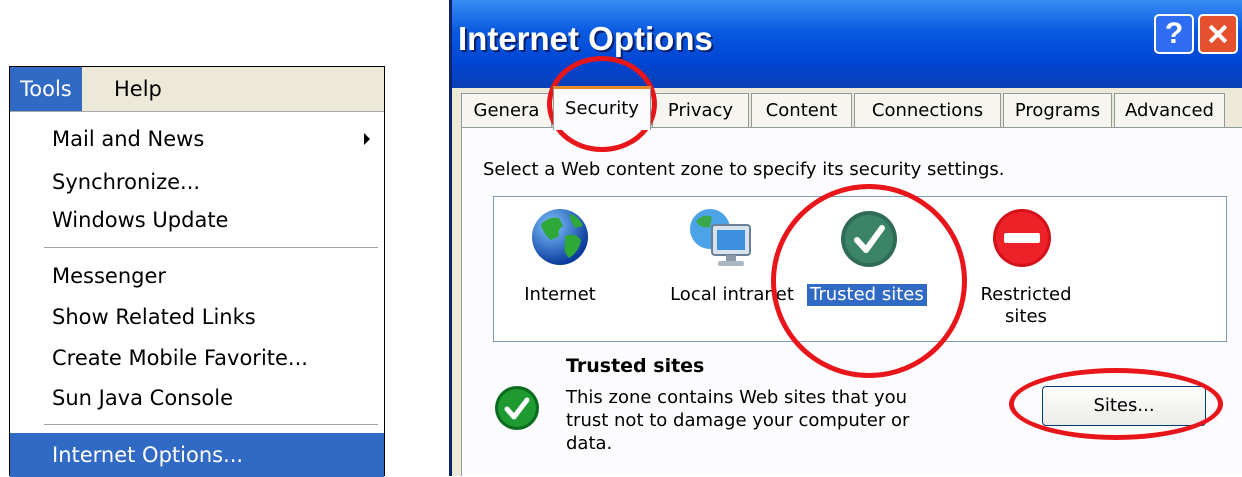 The width and height of the screenshot is (1242, 477). Describe the element at coordinates (602, 108) in the screenshot. I see `tab-security: Security` at that location.